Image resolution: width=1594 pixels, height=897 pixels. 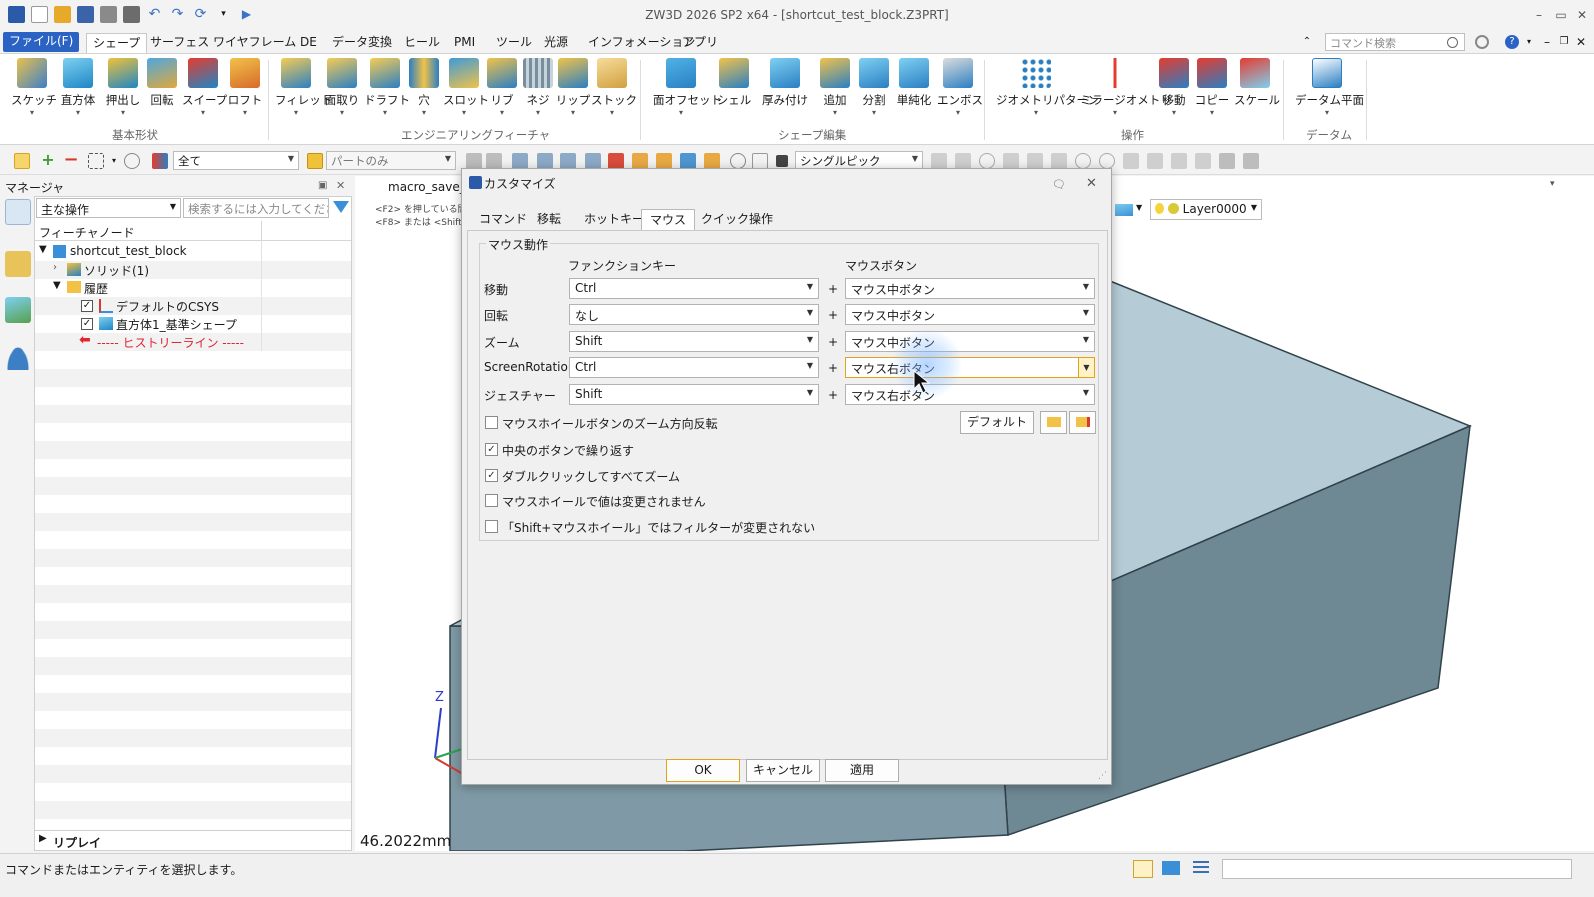 I want to click on middle-repeat-checkbox: ✓, so click(x=491, y=449).